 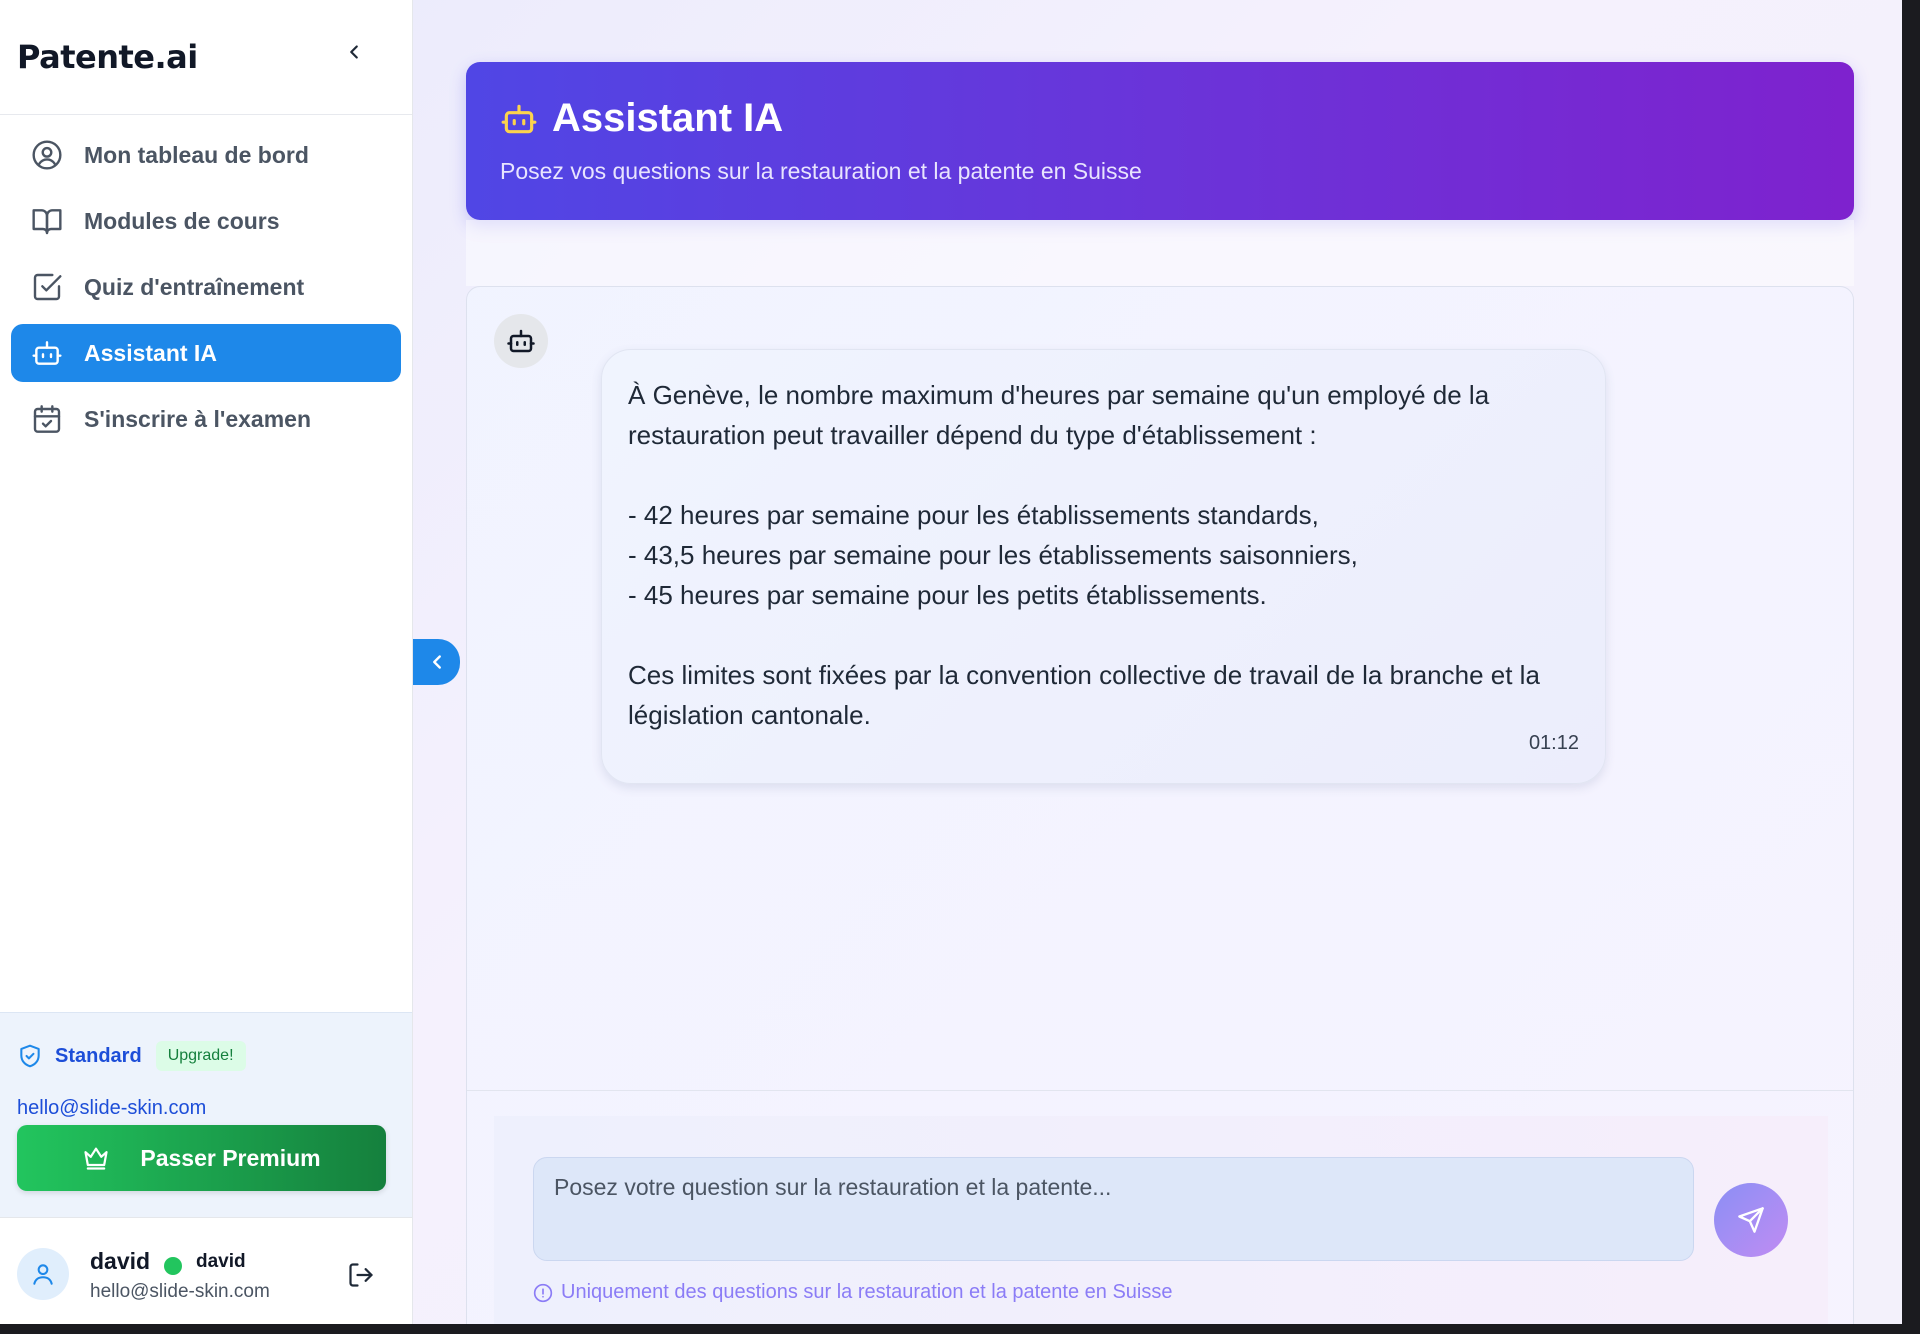 I want to click on sidebar-toggle-button, so click(x=436, y=662).